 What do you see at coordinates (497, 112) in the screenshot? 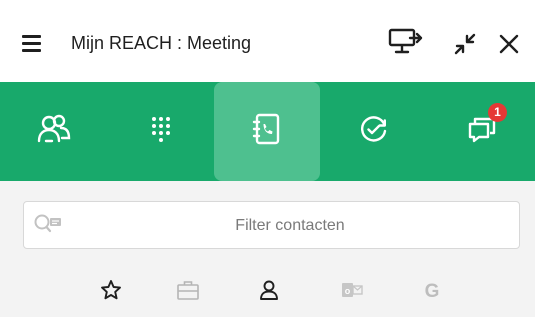
I see `unread-badge: 1` at bounding box center [497, 112].